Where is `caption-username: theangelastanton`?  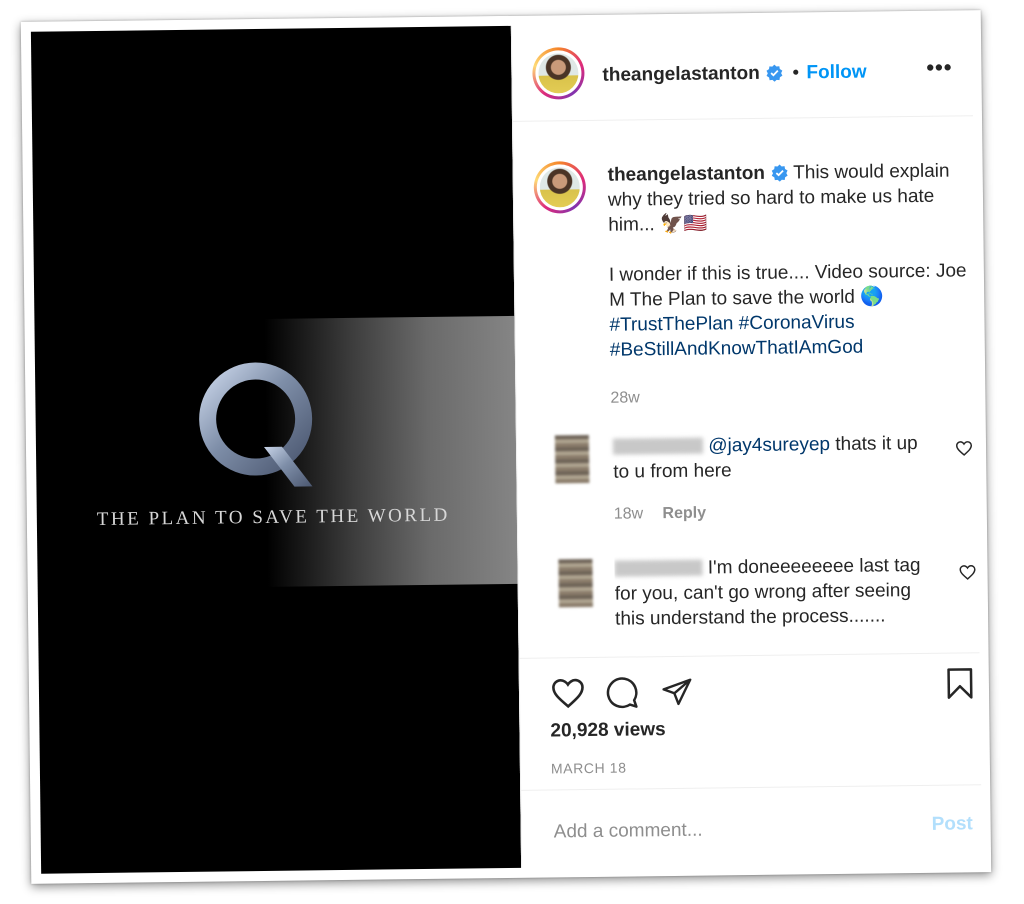
caption-username: theangelastanton is located at coordinates (687, 174).